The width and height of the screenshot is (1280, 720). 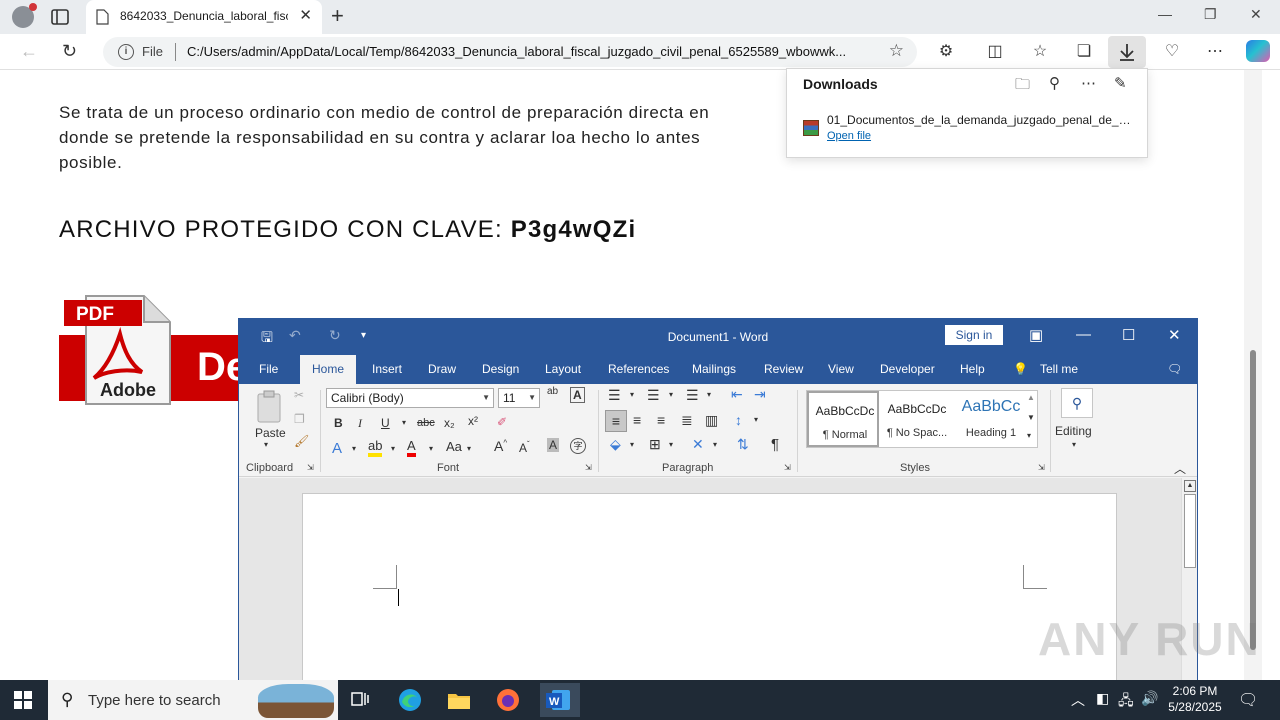 What do you see at coordinates (454, 446) in the screenshot?
I see `change-case-aa-icon: Aa` at bounding box center [454, 446].